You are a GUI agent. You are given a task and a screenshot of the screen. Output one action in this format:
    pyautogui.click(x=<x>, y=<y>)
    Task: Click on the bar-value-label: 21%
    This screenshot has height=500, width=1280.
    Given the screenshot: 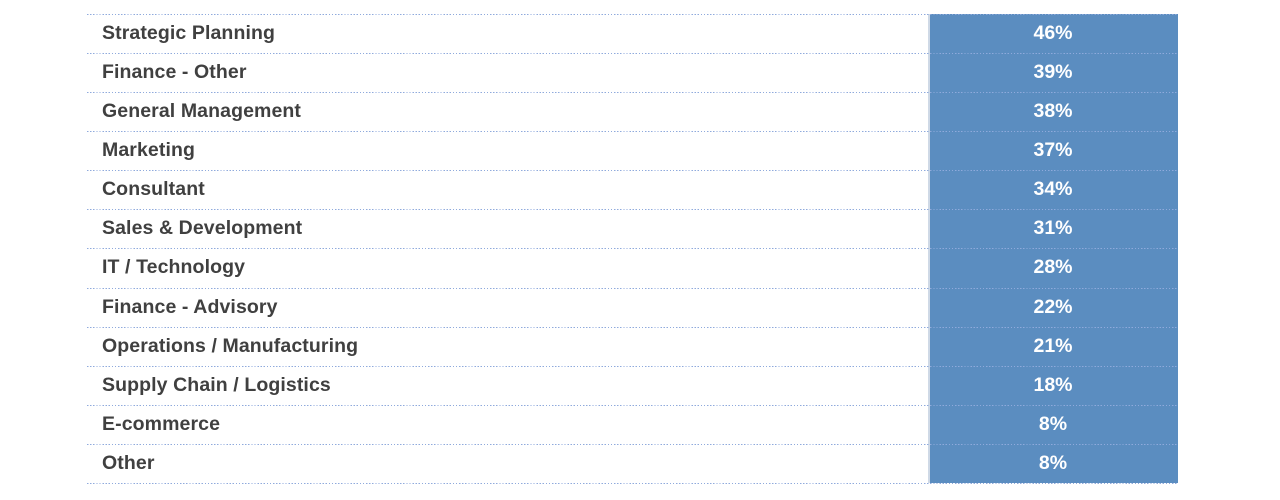 What is the action you would take?
    pyautogui.click(x=1053, y=345)
    